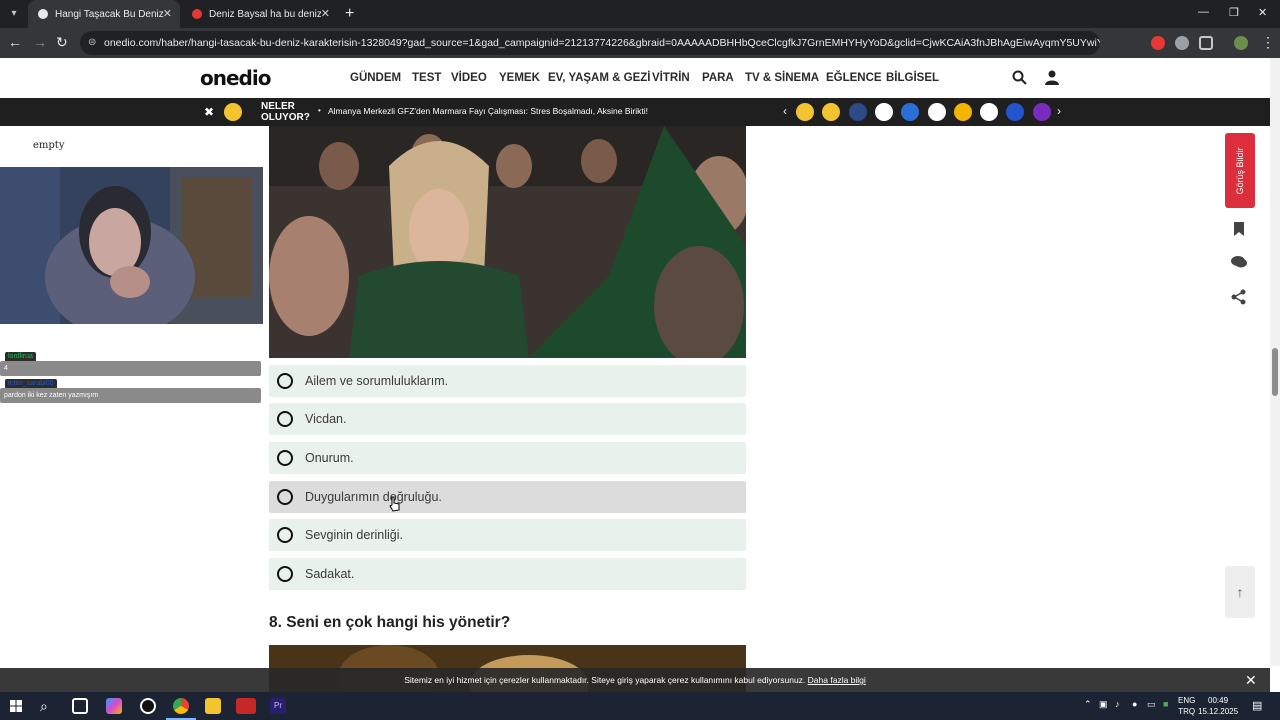  Describe the element at coordinates (373, 497) in the screenshot. I see `quiz-option-label: Duygularımın doğruluğu.` at that location.